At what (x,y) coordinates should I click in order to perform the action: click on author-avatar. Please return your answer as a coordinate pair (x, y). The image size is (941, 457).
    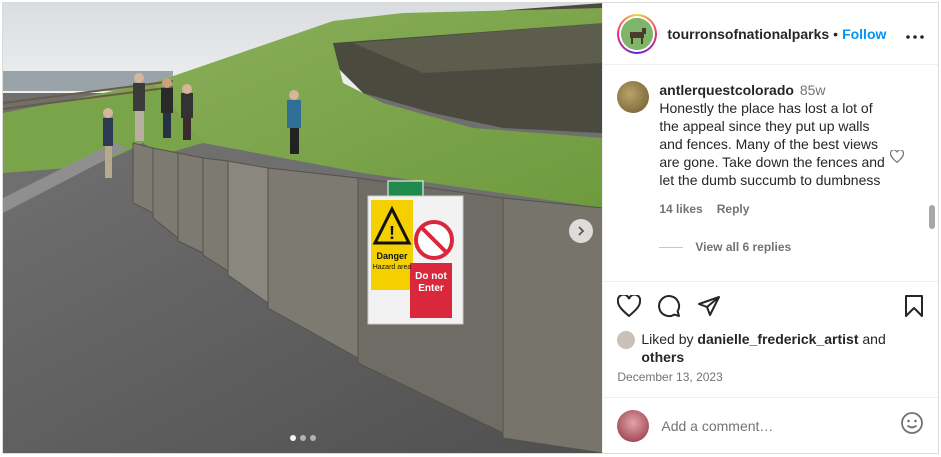
    Looking at the image, I should click on (637, 33).